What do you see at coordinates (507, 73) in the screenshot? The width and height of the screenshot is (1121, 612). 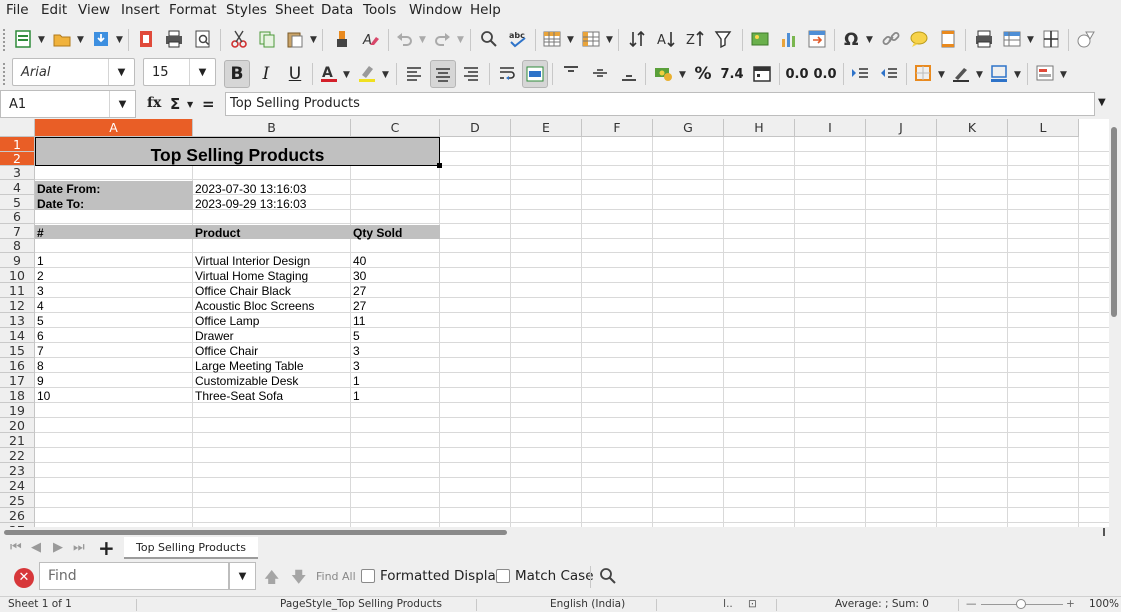 I see `wrap-text-icon` at bounding box center [507, 73].